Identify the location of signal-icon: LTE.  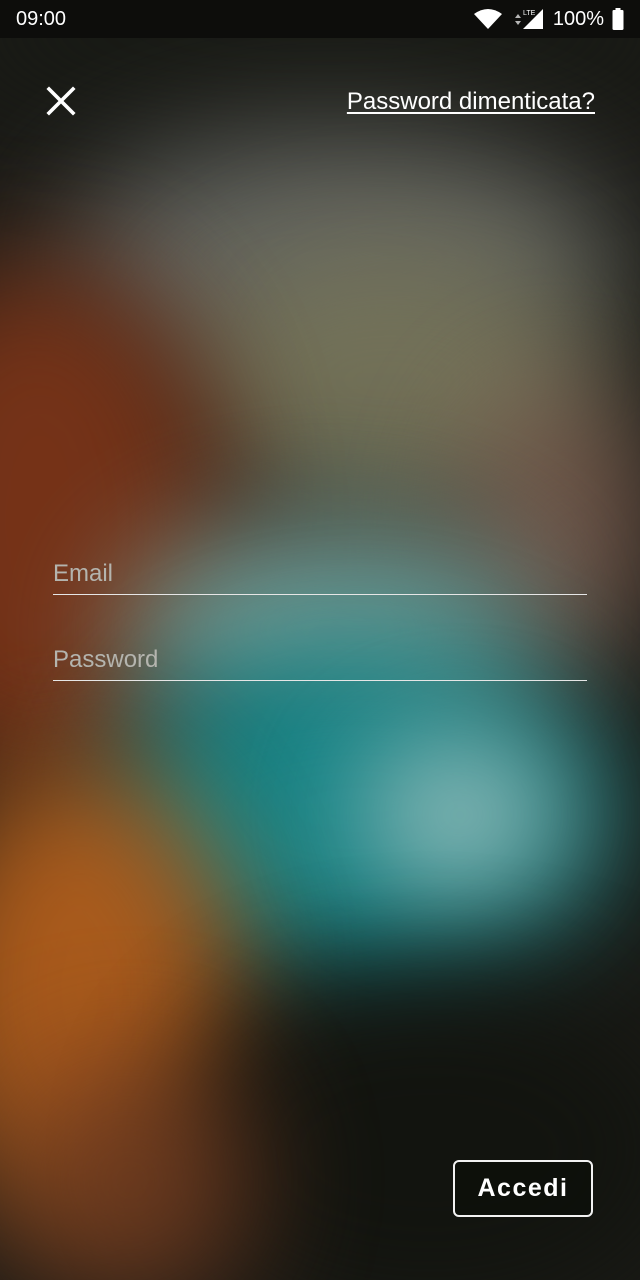
(528, 19).